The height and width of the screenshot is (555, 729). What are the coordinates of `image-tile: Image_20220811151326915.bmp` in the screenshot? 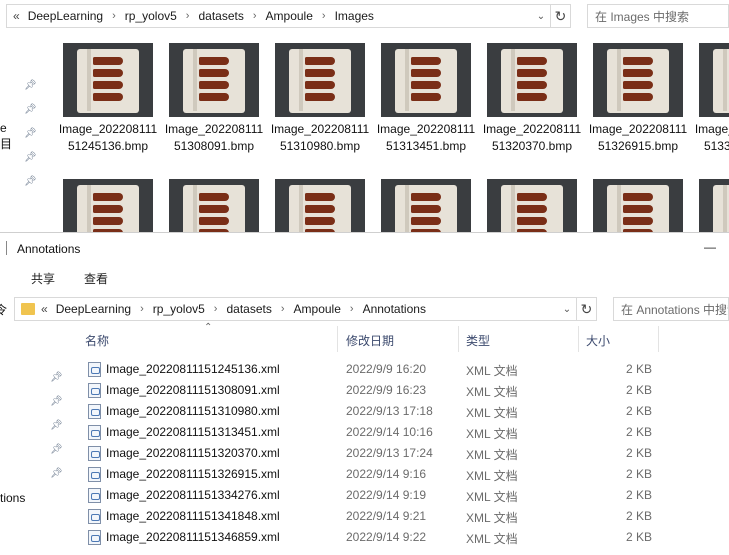 It's located at (638, 99).